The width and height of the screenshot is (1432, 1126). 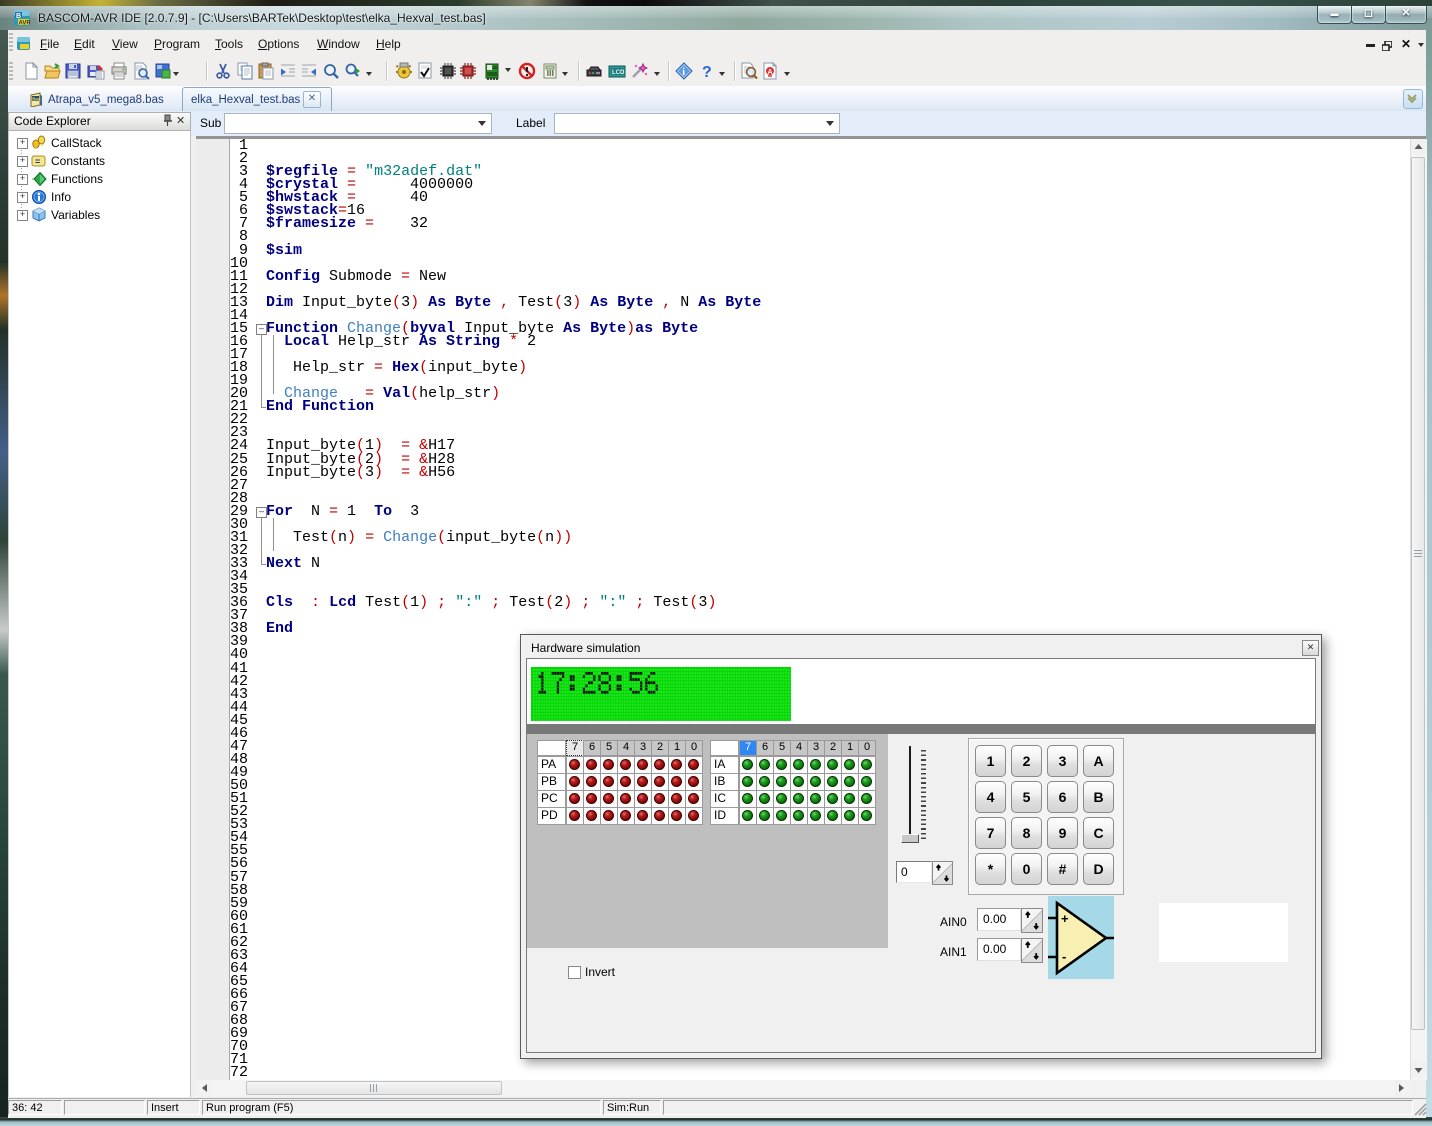 What do you see at coordinates (770, 72) in the screenshot?
I see `svg-text: A` at bounding box center [770, 72].